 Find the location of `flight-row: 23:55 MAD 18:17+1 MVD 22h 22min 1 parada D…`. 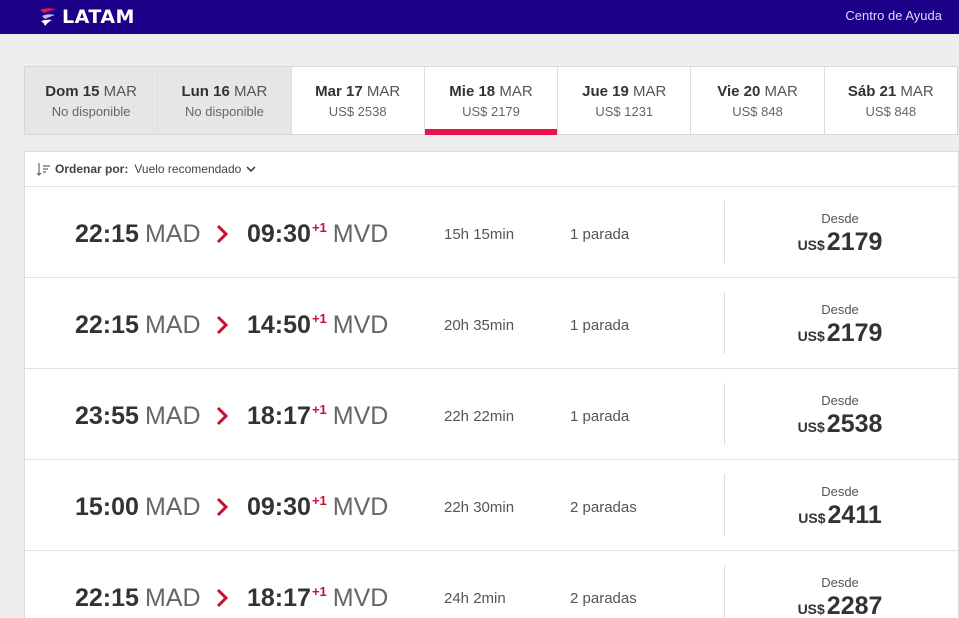

flight-row: 23:55 MAD 18:17+1 MVD 22h 22min 1 parada D… is located at coordinates (491, 414).